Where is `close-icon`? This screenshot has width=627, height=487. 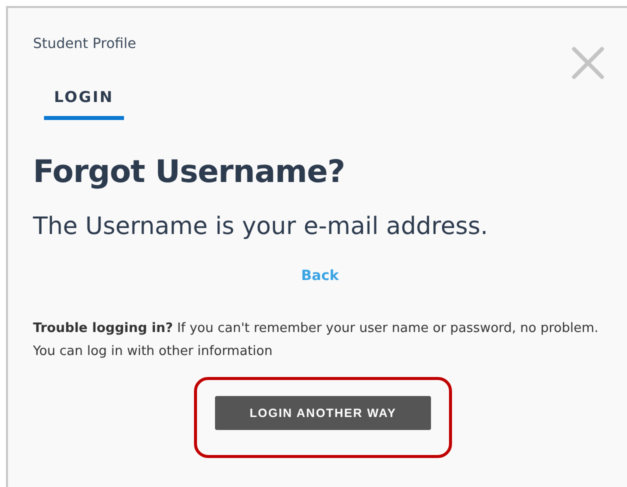 close-icon is located at coordinates (588, 63).